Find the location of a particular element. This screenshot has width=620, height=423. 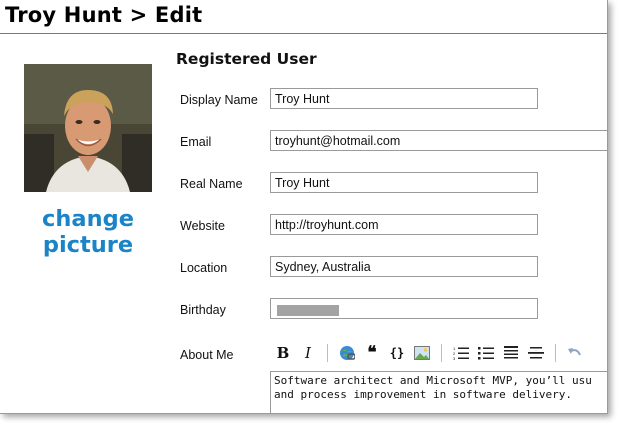

title-divider is located at coordinates (303, 33).